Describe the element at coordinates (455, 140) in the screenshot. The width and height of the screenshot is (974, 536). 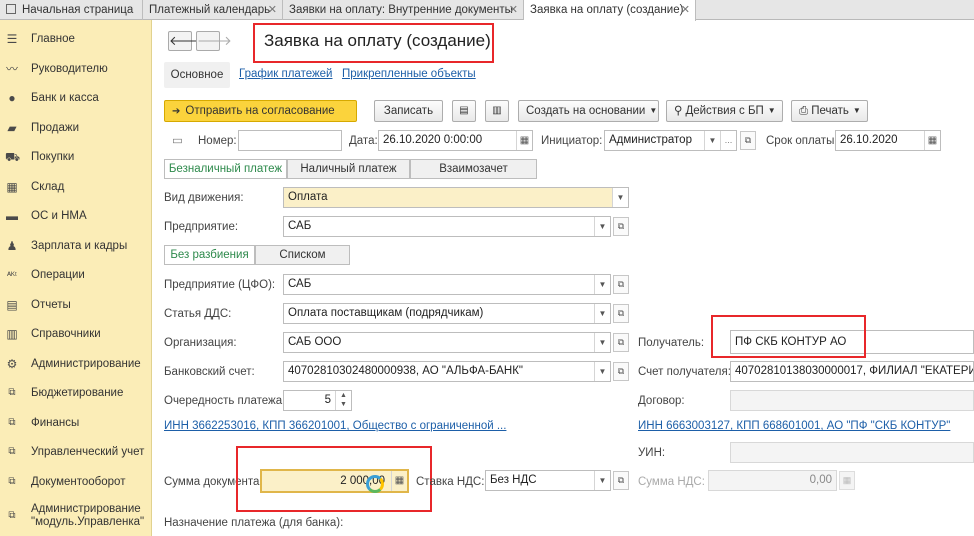
I see `date-field: 26.10.2020 0:00:00 ▦` at that location.